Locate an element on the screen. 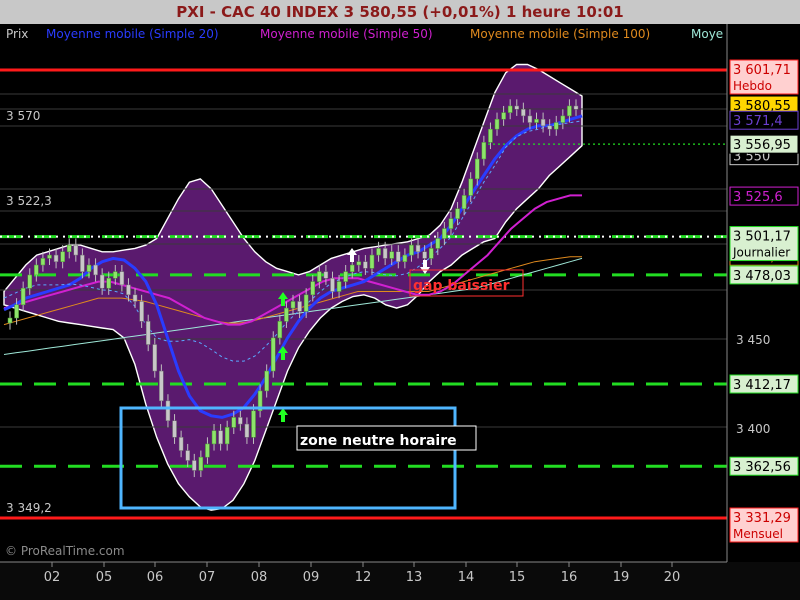 The width and height of the screenshot is (800, 600). price-label: 3 601,71 is located at coordinates (762, 70).